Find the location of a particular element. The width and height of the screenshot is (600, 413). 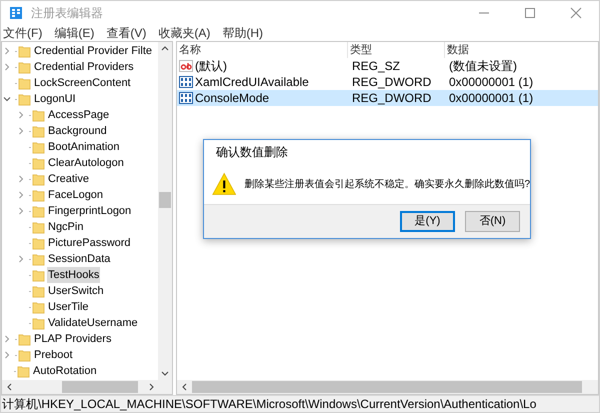

tree-item: Preboot is located at coordinates (53, 355).